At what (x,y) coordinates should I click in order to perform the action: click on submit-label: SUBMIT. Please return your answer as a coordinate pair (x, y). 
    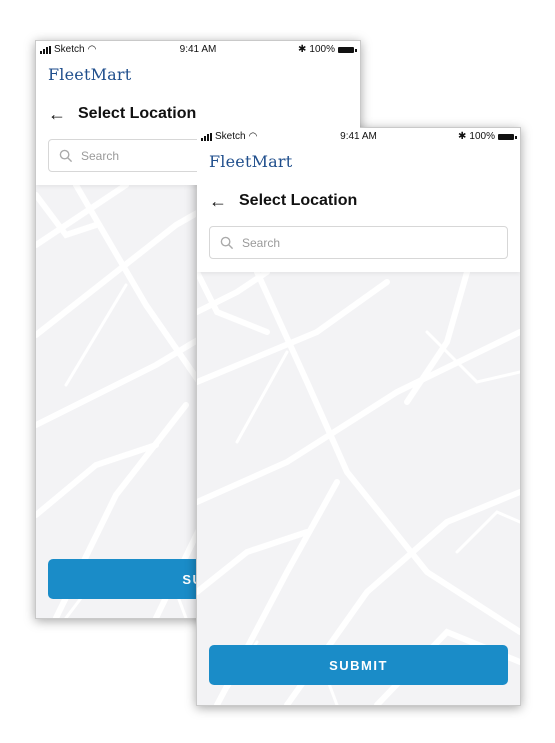
    Looking at the image, I should click on (358, 665).